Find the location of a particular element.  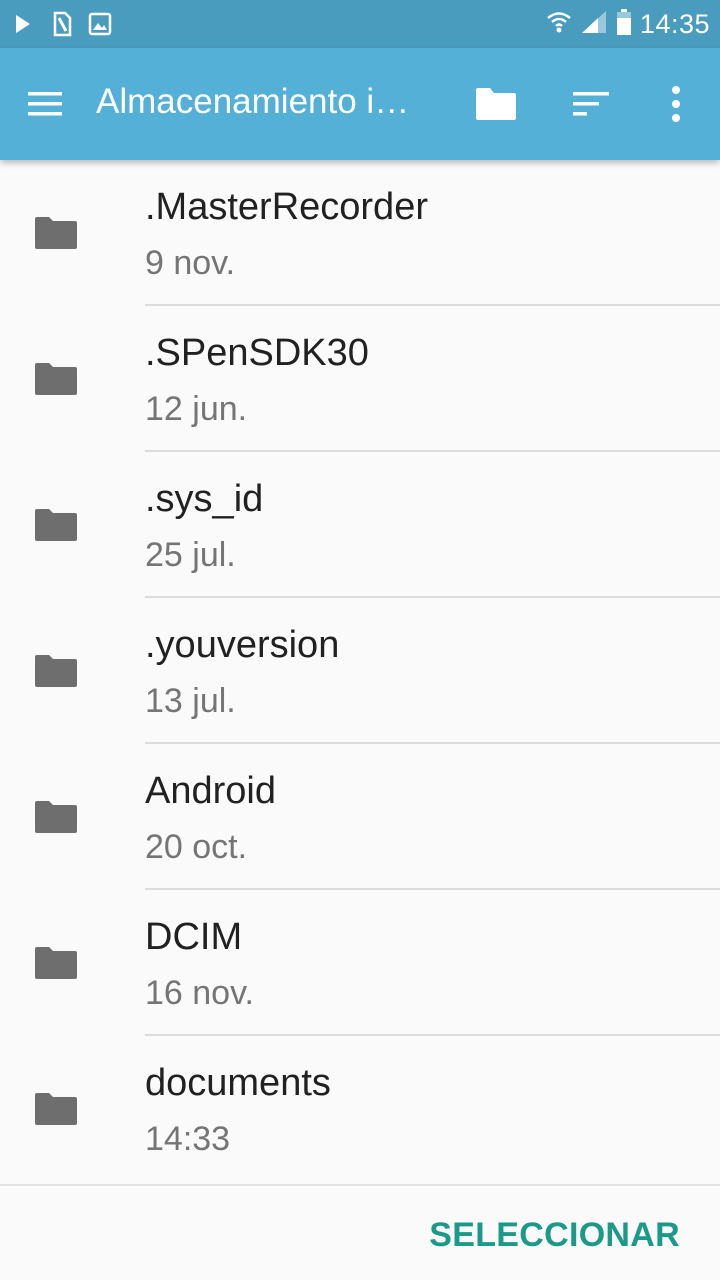

more-options-icon is located at coordinates (676, 104).